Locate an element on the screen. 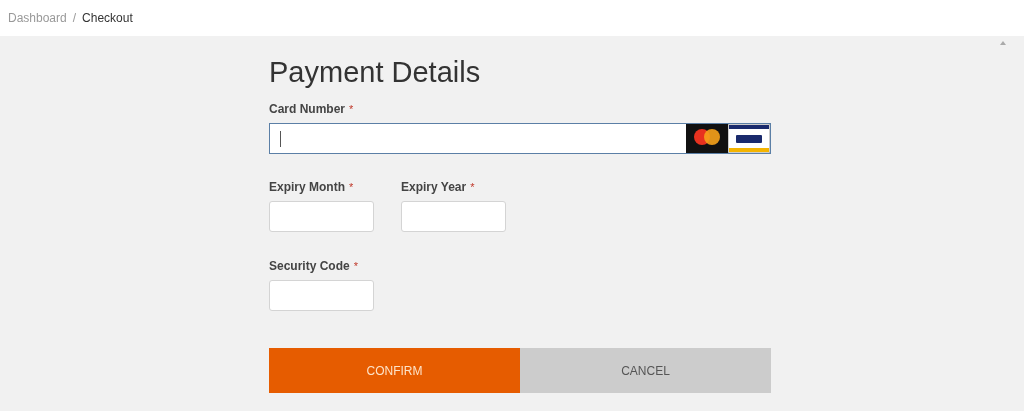 The image size is (1024, 411). breadcrumb-link: / is located at coordinates (74, 18).